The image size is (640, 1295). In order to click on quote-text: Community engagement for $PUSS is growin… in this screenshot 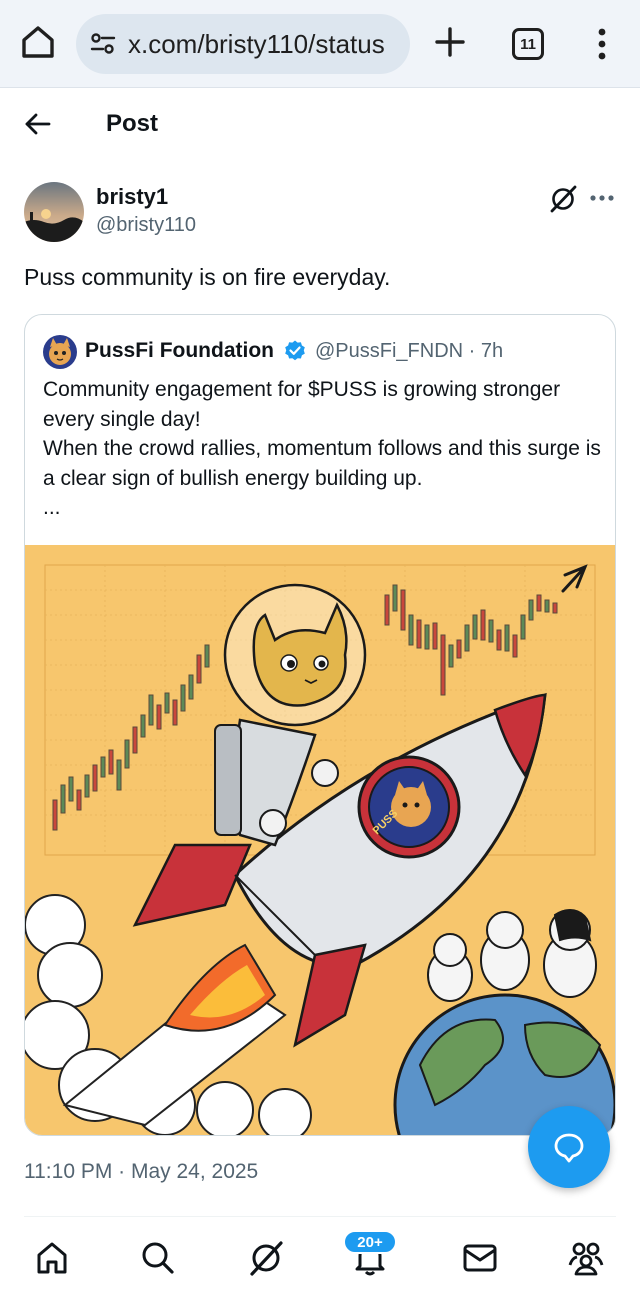, I will do `click(323, 449)`.